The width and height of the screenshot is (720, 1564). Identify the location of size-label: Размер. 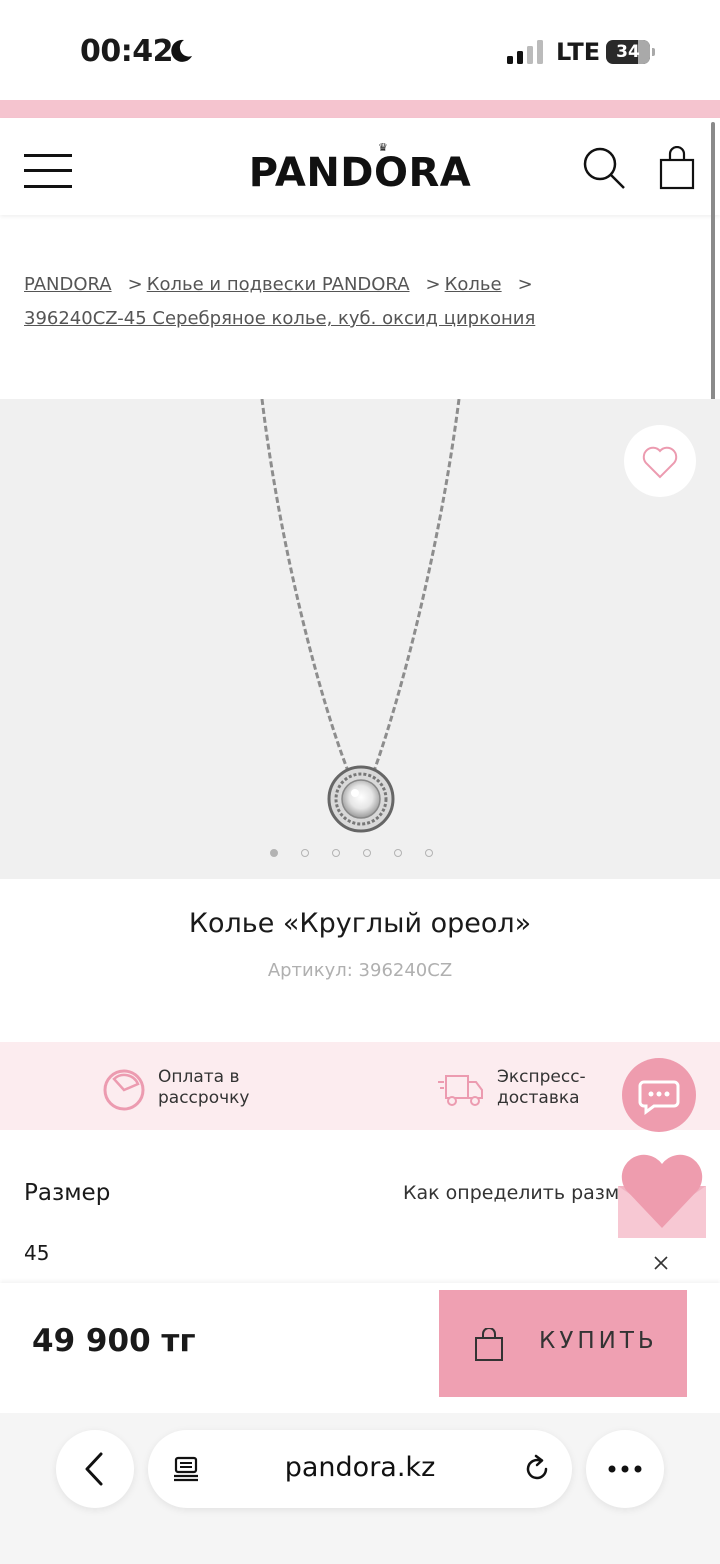
(67, 1193).